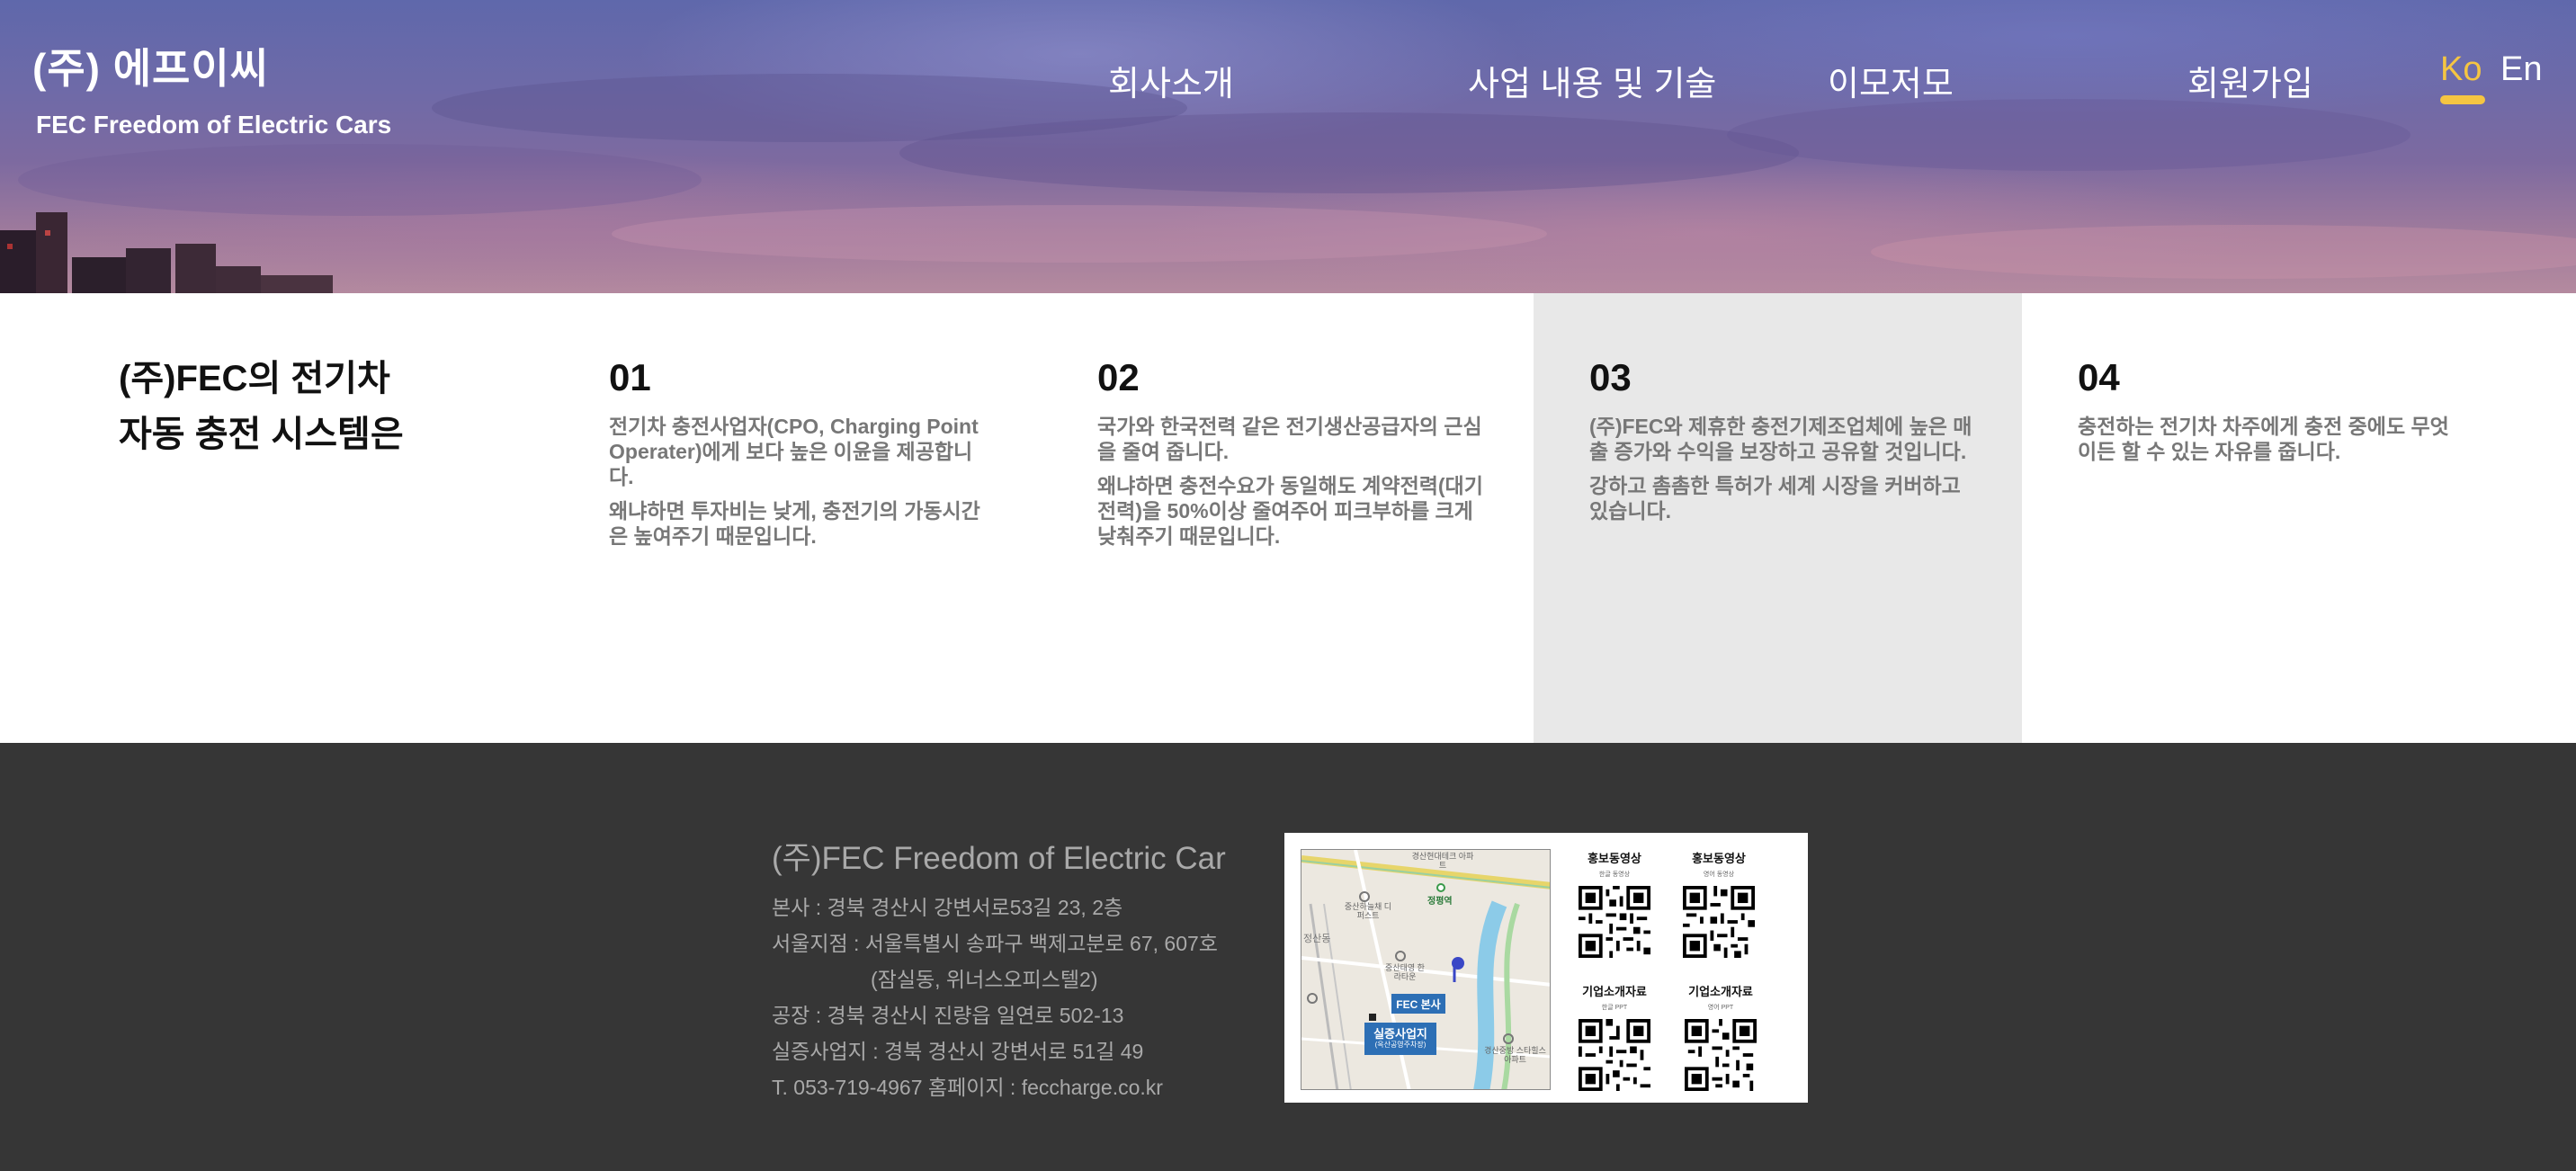  Describe the element at coordinates (1289, 439) in the screenshot. I see `feature-paragraph: 국가와 한국전력 같은 전기생산공급자의 근심을 줄여 줍니다.` at that location.